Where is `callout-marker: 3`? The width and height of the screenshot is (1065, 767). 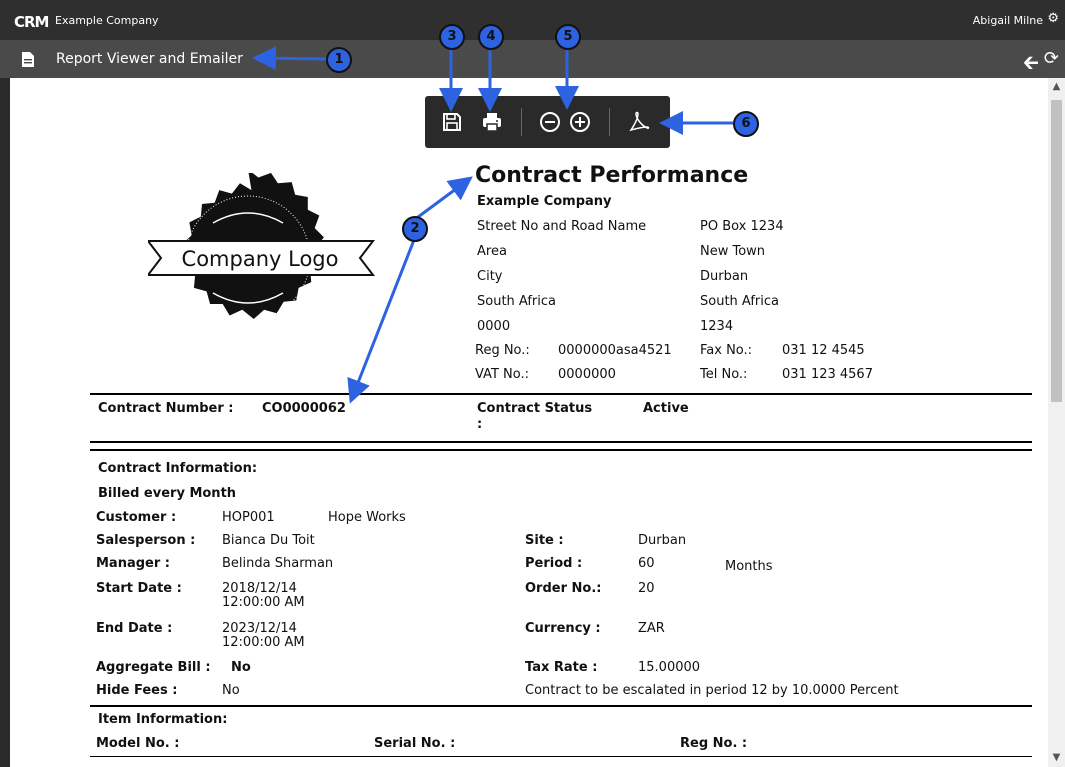
callout-marker: 3 is located at coordinates (452, 37).